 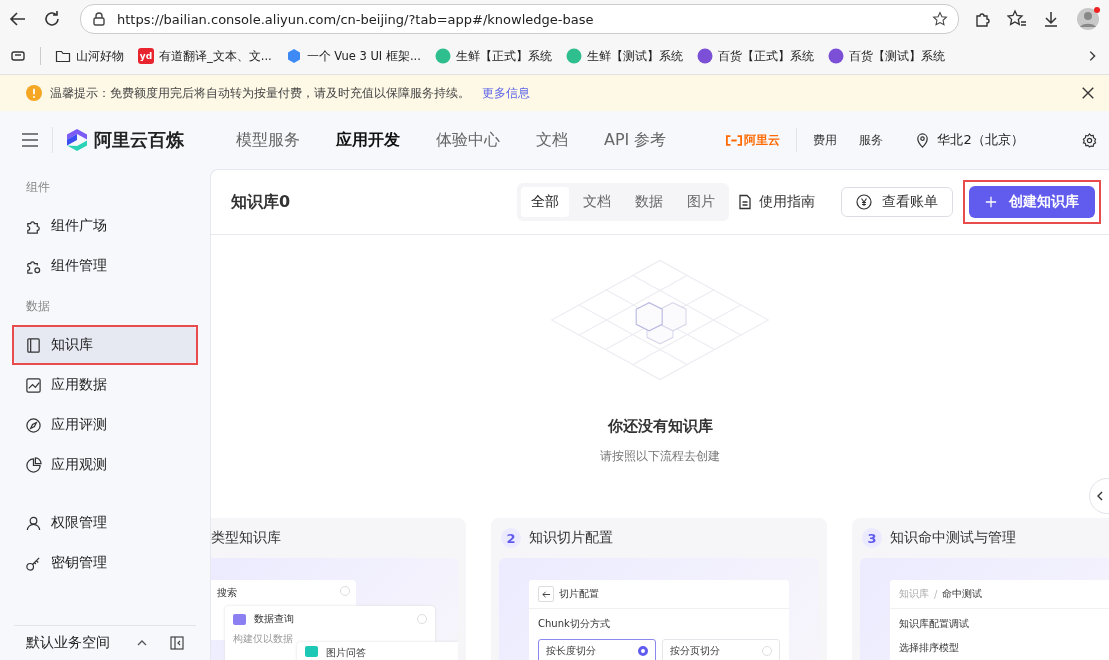 I want to click on logo-icon, so click(x=77, y=140).